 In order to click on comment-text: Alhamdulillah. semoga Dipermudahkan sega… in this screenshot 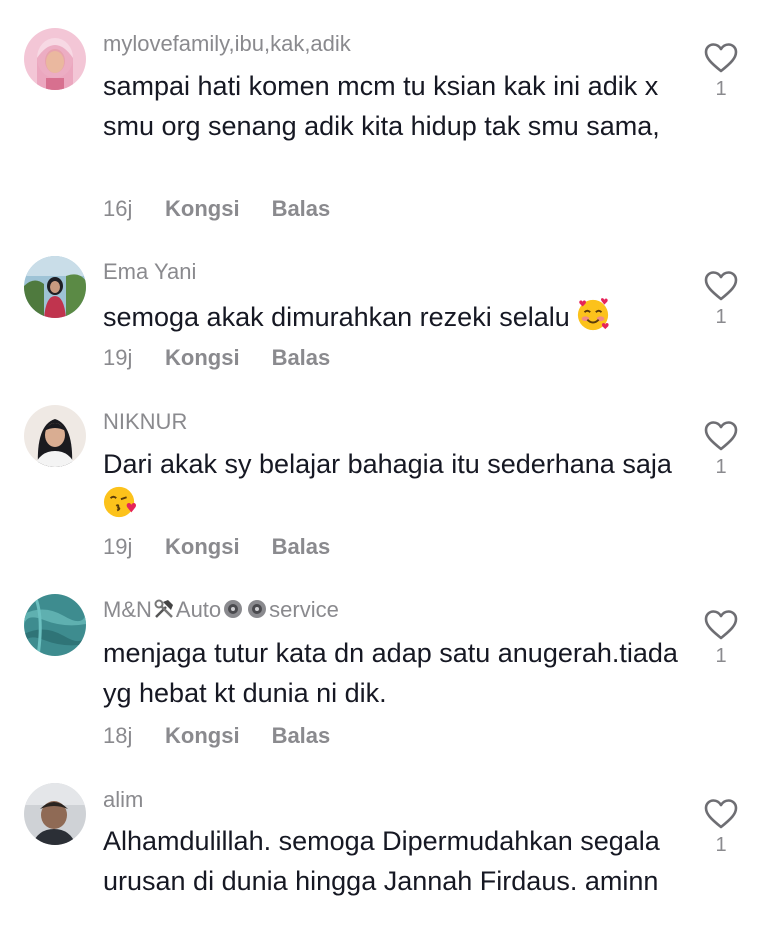, I will do `click(381, 861)`.